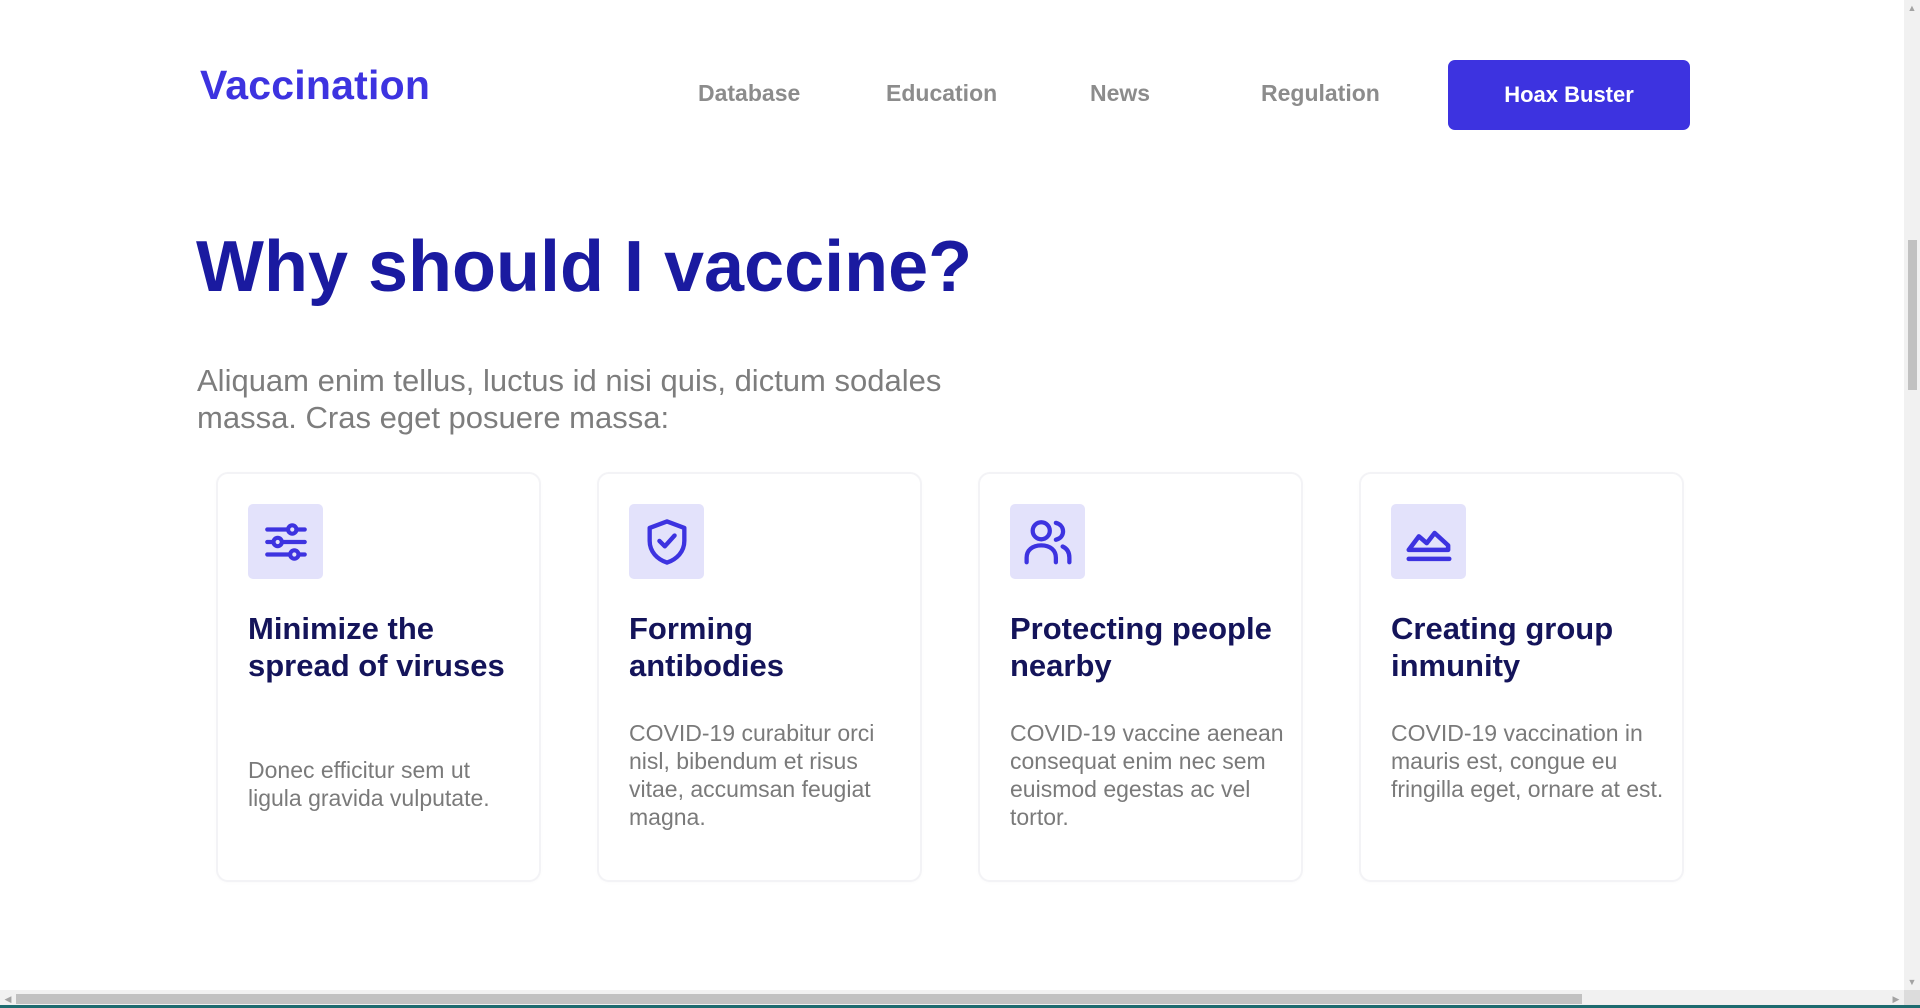 This screenshot has width=1920, height=1008. I want to click on nav-link-news: News, so click(1120, 93).